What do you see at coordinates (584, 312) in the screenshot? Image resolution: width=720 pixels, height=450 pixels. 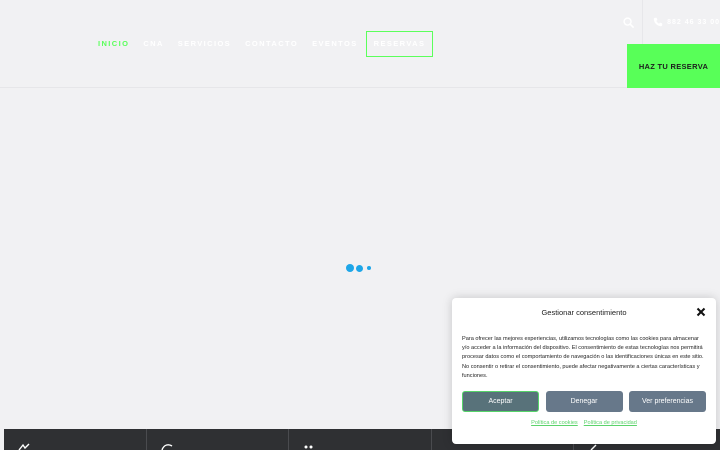 I see `cookie-title: Gestionar consentimiento` at bounding box center [584, 312].